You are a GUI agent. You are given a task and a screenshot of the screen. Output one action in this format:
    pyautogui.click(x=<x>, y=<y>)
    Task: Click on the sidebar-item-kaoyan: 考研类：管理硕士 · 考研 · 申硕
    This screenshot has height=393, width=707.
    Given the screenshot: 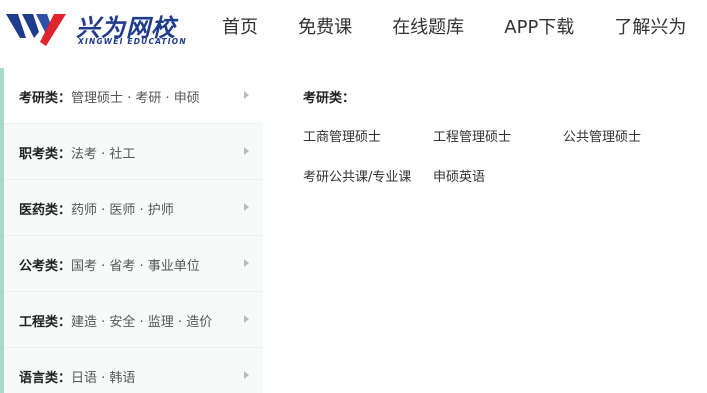 What is the action you would take?
    pyautogui.click(x=133, y=96)
    